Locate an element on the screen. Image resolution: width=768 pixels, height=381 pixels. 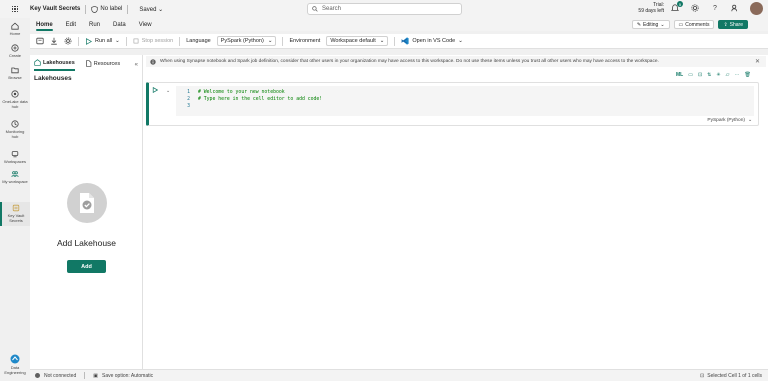
tab-edit: Edit is located at coordinates (71, 25).